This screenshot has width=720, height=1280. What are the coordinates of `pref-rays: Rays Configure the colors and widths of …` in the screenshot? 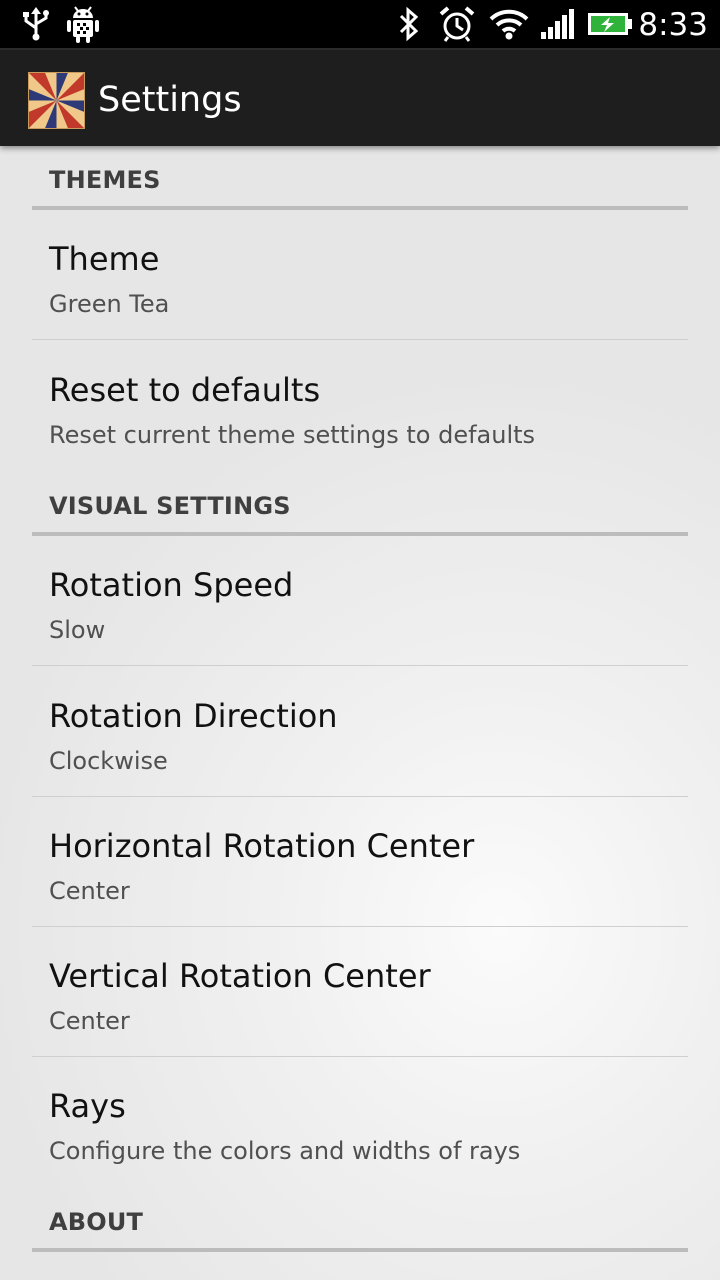 It's located at (360, 1122).